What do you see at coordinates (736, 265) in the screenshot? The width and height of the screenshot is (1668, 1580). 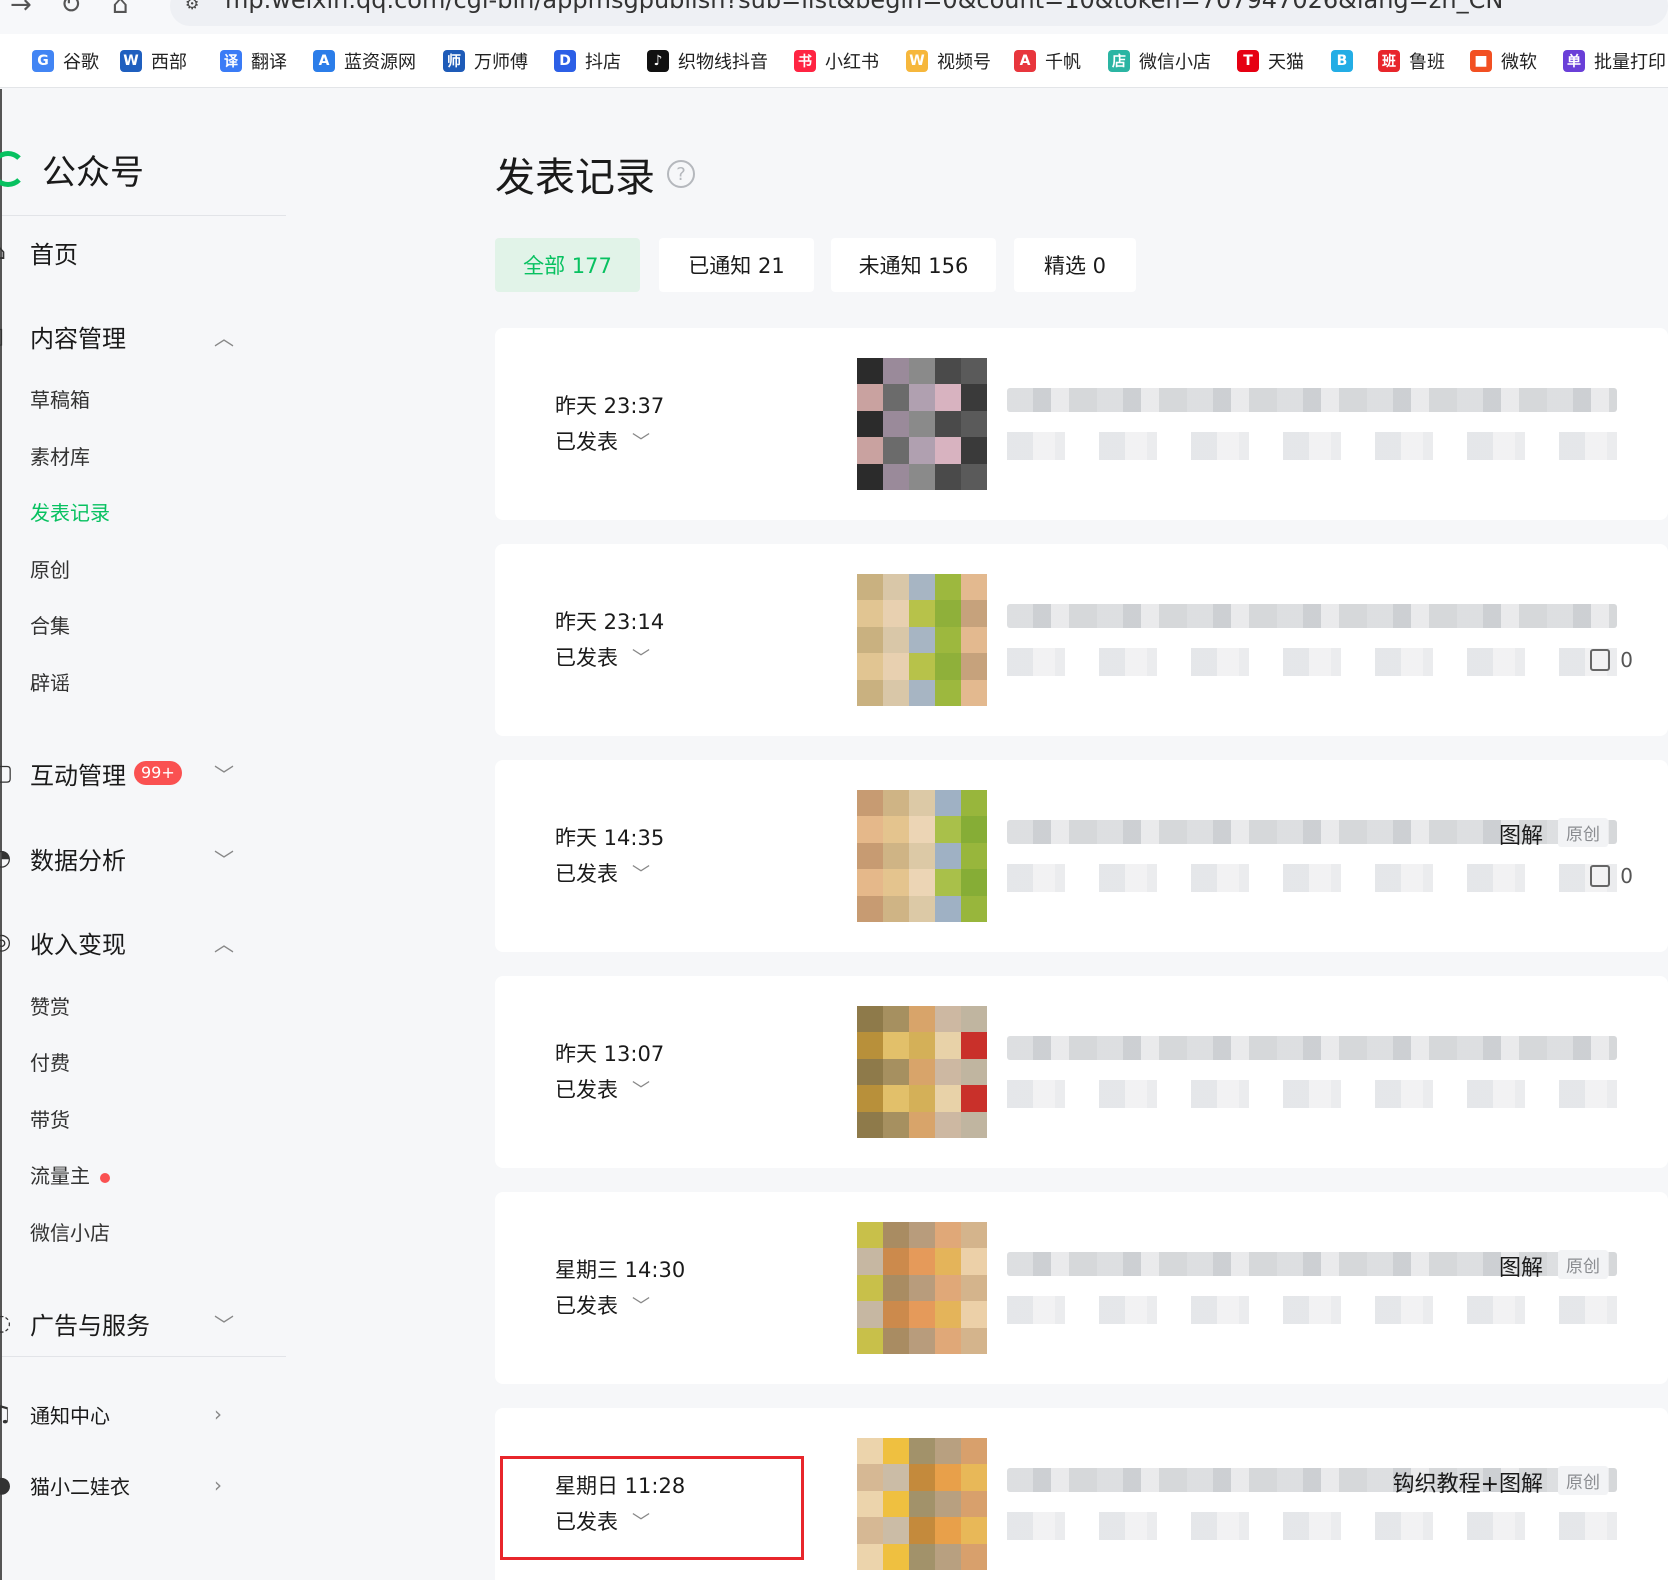 I see `tab-notified: 已通知 21` at bounding box center [736, 265].